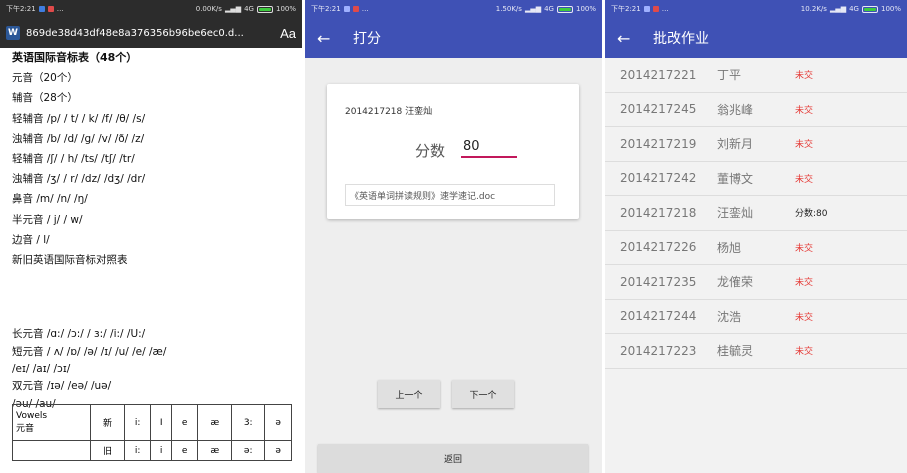 The image size is (907, 473). What do you see at coordinates (73, 159) in the screenshot?
I see `doc-line: 轻辅音 /ʃ/ / h/ /ts/ /tʃ/ /tr/` at bounding box center [73, 159].